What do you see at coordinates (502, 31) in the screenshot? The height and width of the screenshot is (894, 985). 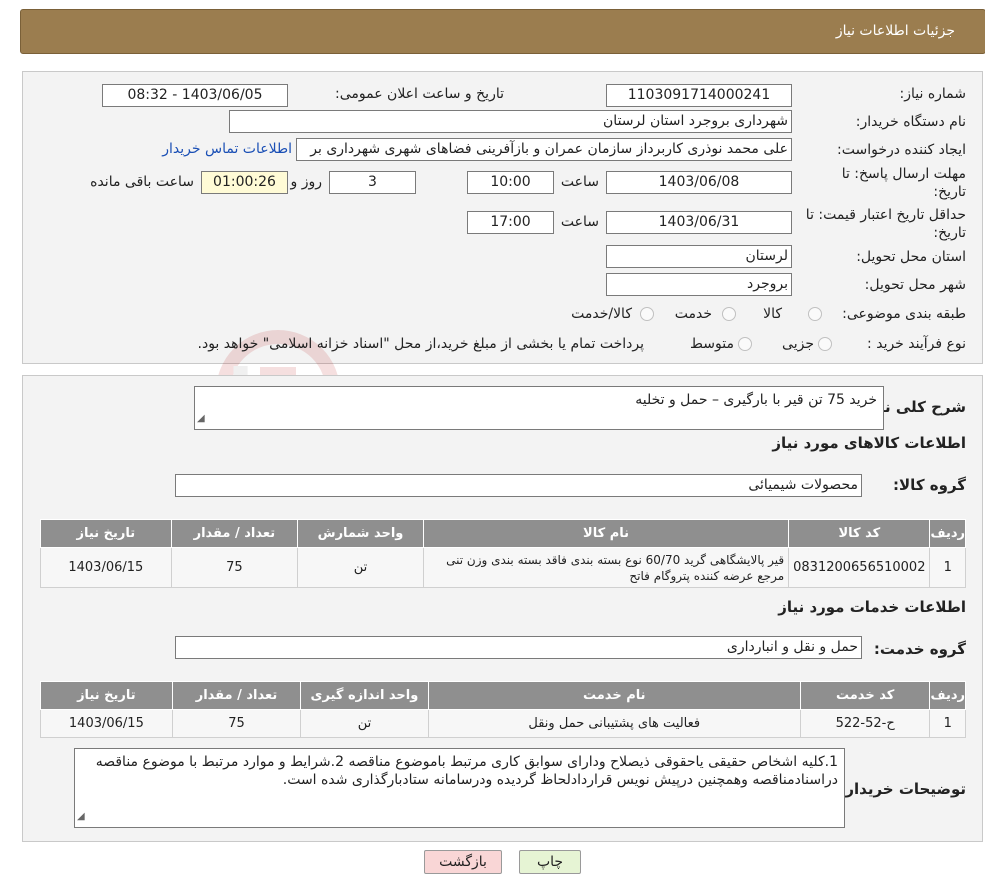 I see `page-header: جزئیات اطلاعات نیاز` at bounding box center [502, 31].